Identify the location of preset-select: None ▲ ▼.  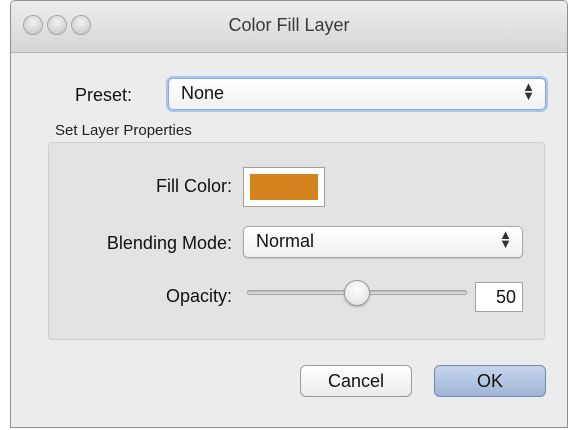
(357, 94).